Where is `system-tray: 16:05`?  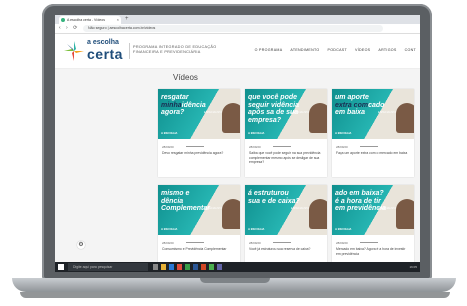
system-tray: 16:05 is located at coordinates (413, 267).